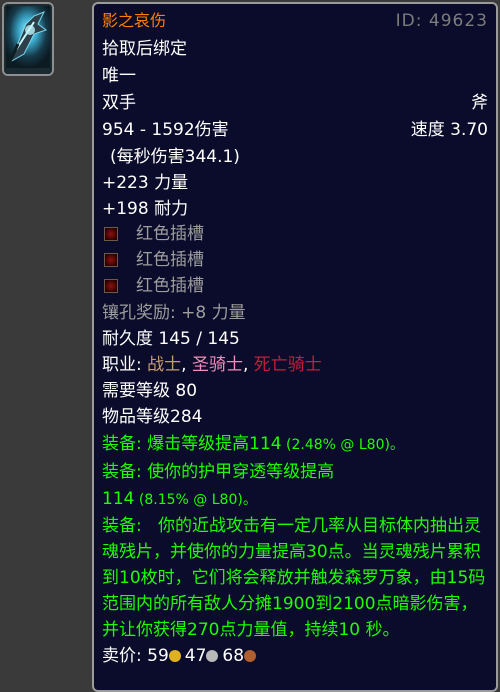 The width and height of the screenshot is (500, 692). What do you see at coordinates (158, 656) in the screenshot?
I see `gold-amount: 59` at bounding box center [158, 656].